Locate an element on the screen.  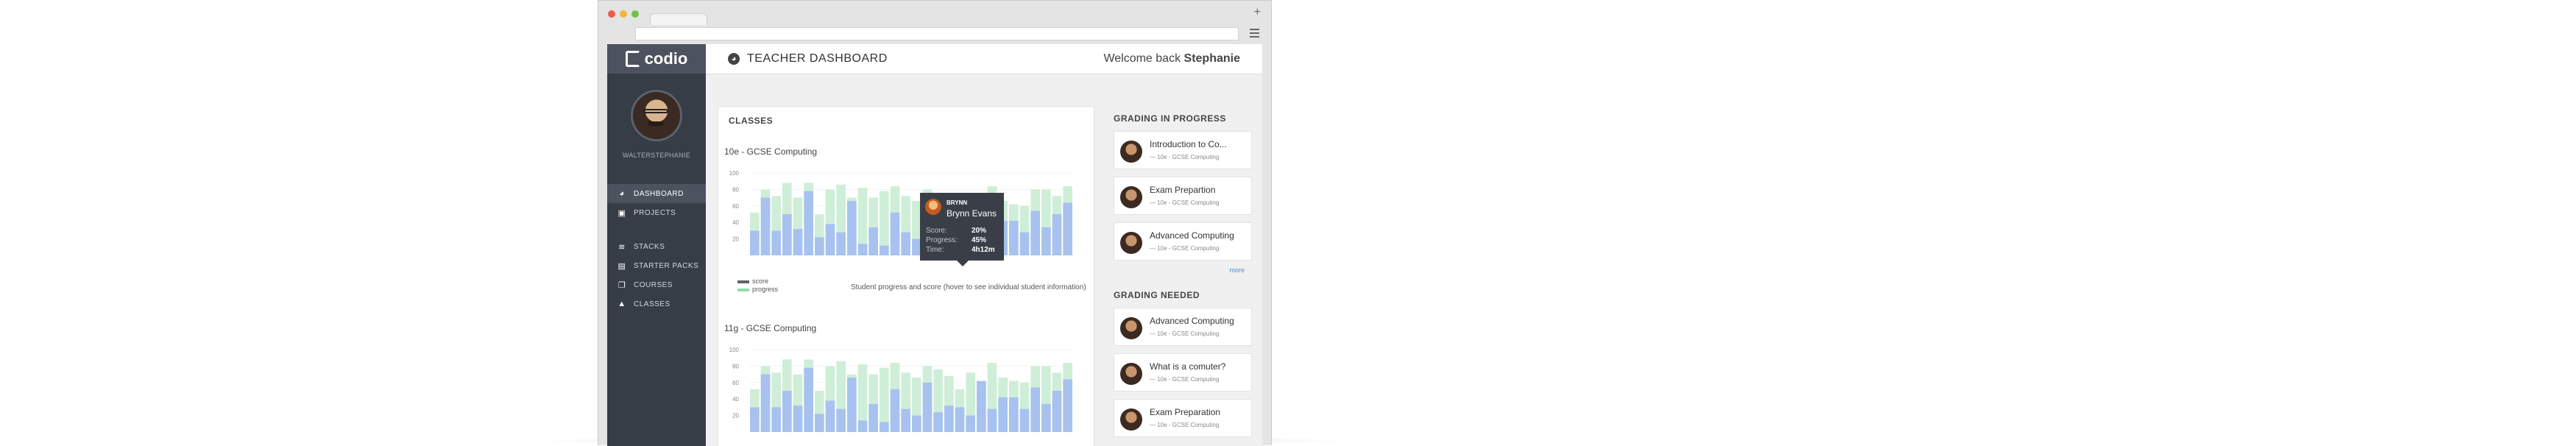
maximize-window-dot is located at coordinates (635, 14).